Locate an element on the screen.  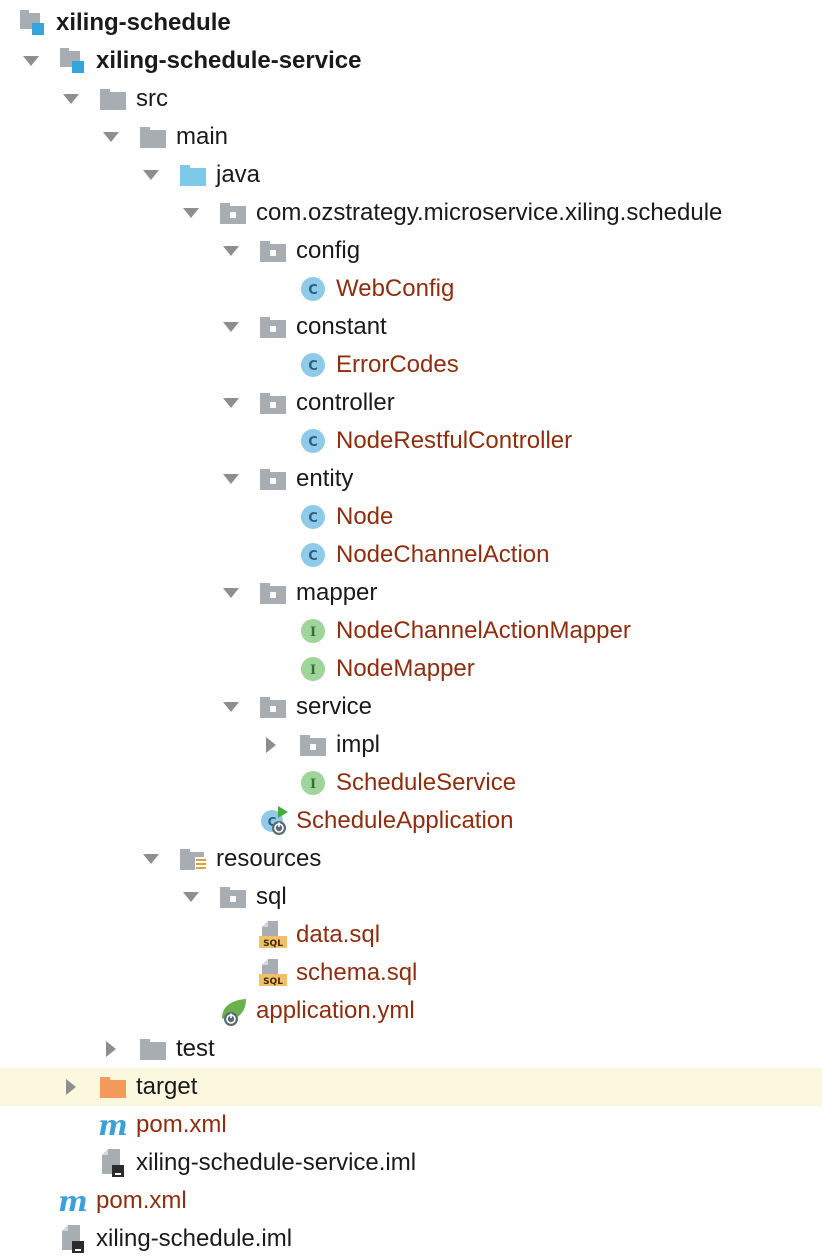
tree-item-label: config is located at coordinates (328, 250).